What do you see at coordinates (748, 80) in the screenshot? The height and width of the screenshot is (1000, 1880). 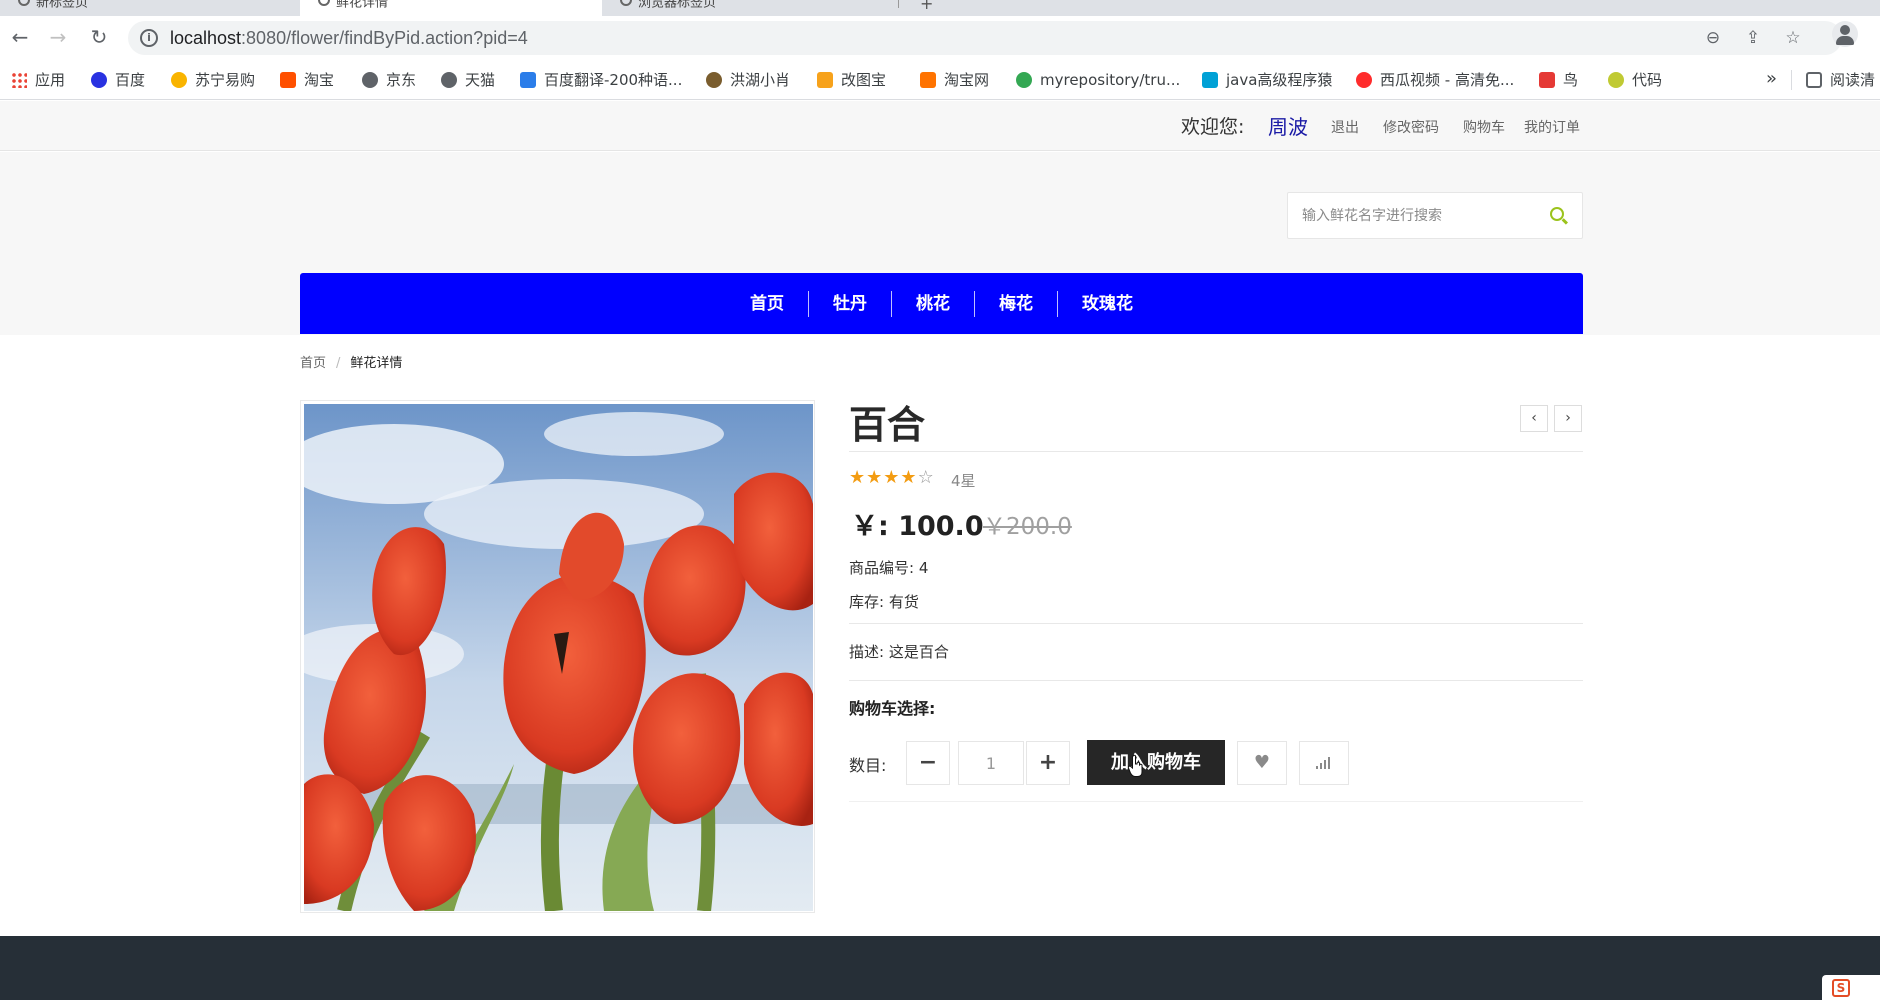 I see `bookmark-item: 洪湖小肖` at bounding box center [748, 80].